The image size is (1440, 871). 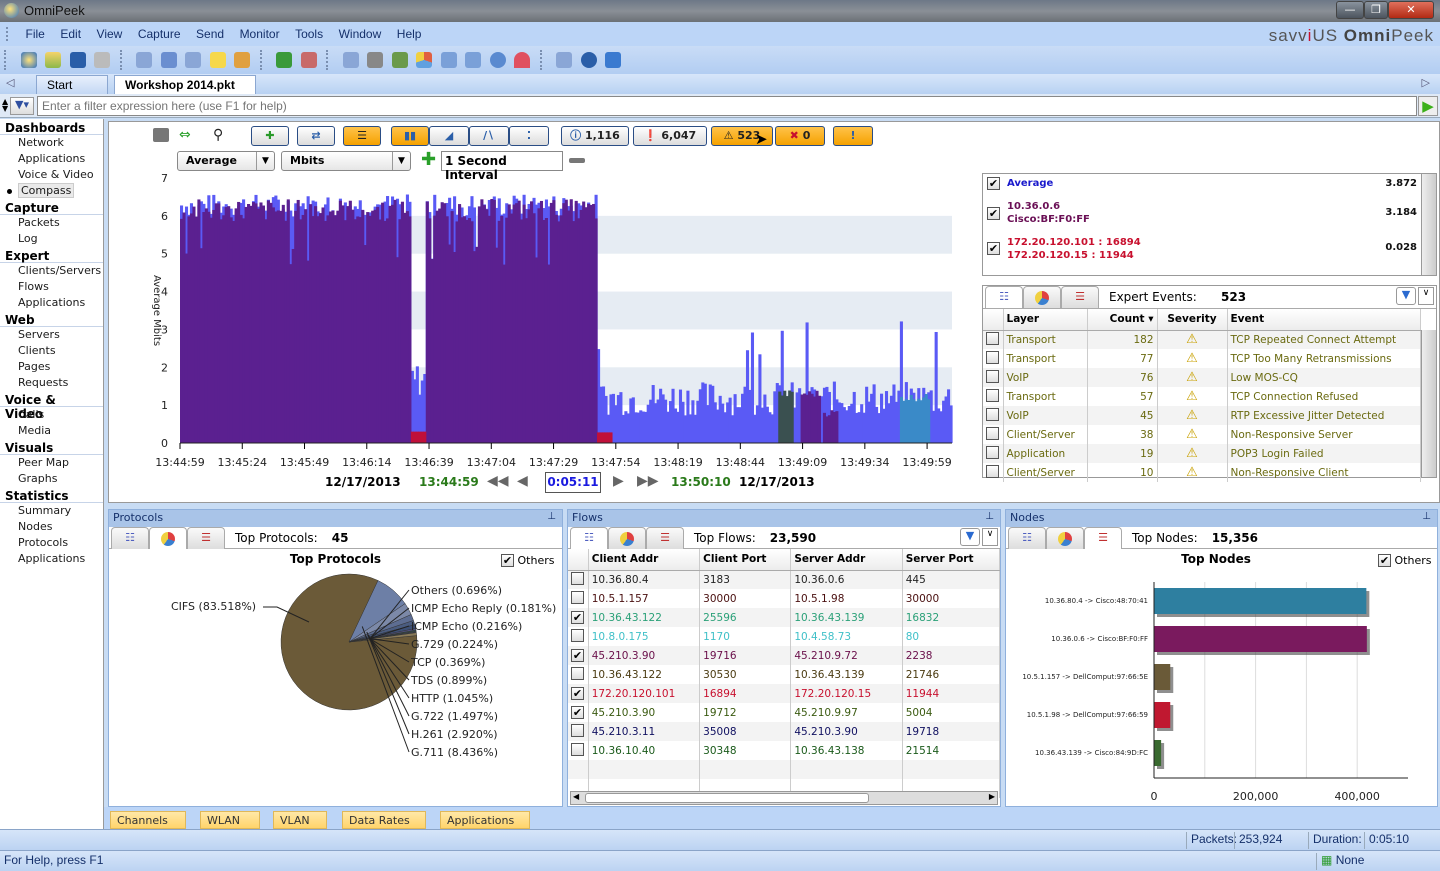 What do you see at coordinates (384, 820) in the screenshot?
I see `tab-data-rates: Data Rates` at bounding box center [384, 820].